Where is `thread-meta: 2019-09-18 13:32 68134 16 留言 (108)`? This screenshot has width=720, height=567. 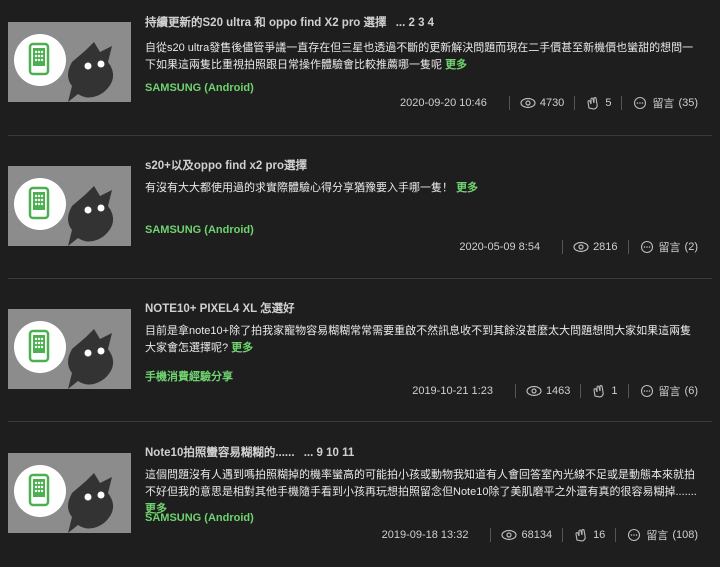 thread-meta: 2019-09-18 13:32 68134 16 留言 (108) is located at coordinates (540, 535).